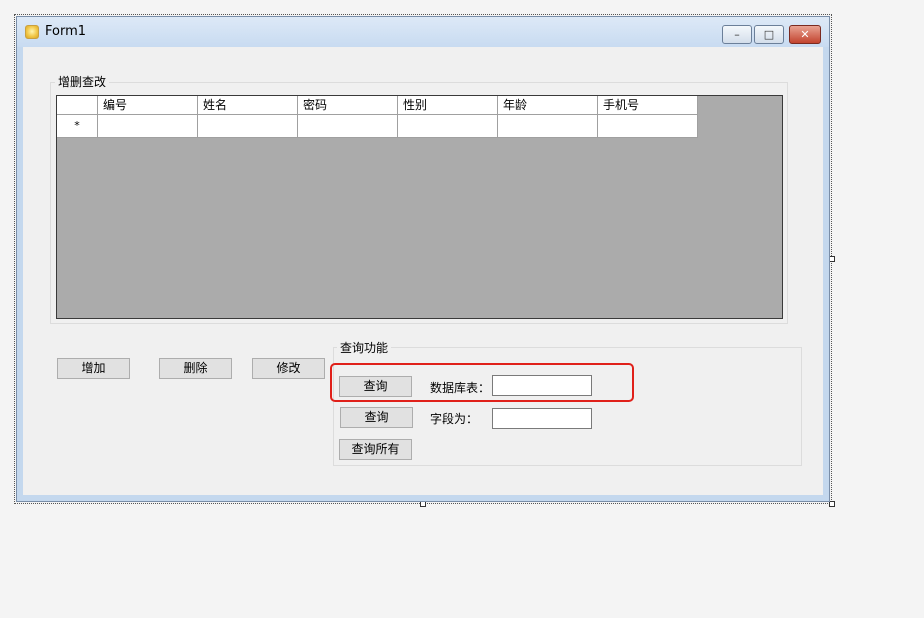 Image resolution: width=924 pixels, height=618 pixels. I want to click on grid-column-header: 年龄, so click(548, 105).